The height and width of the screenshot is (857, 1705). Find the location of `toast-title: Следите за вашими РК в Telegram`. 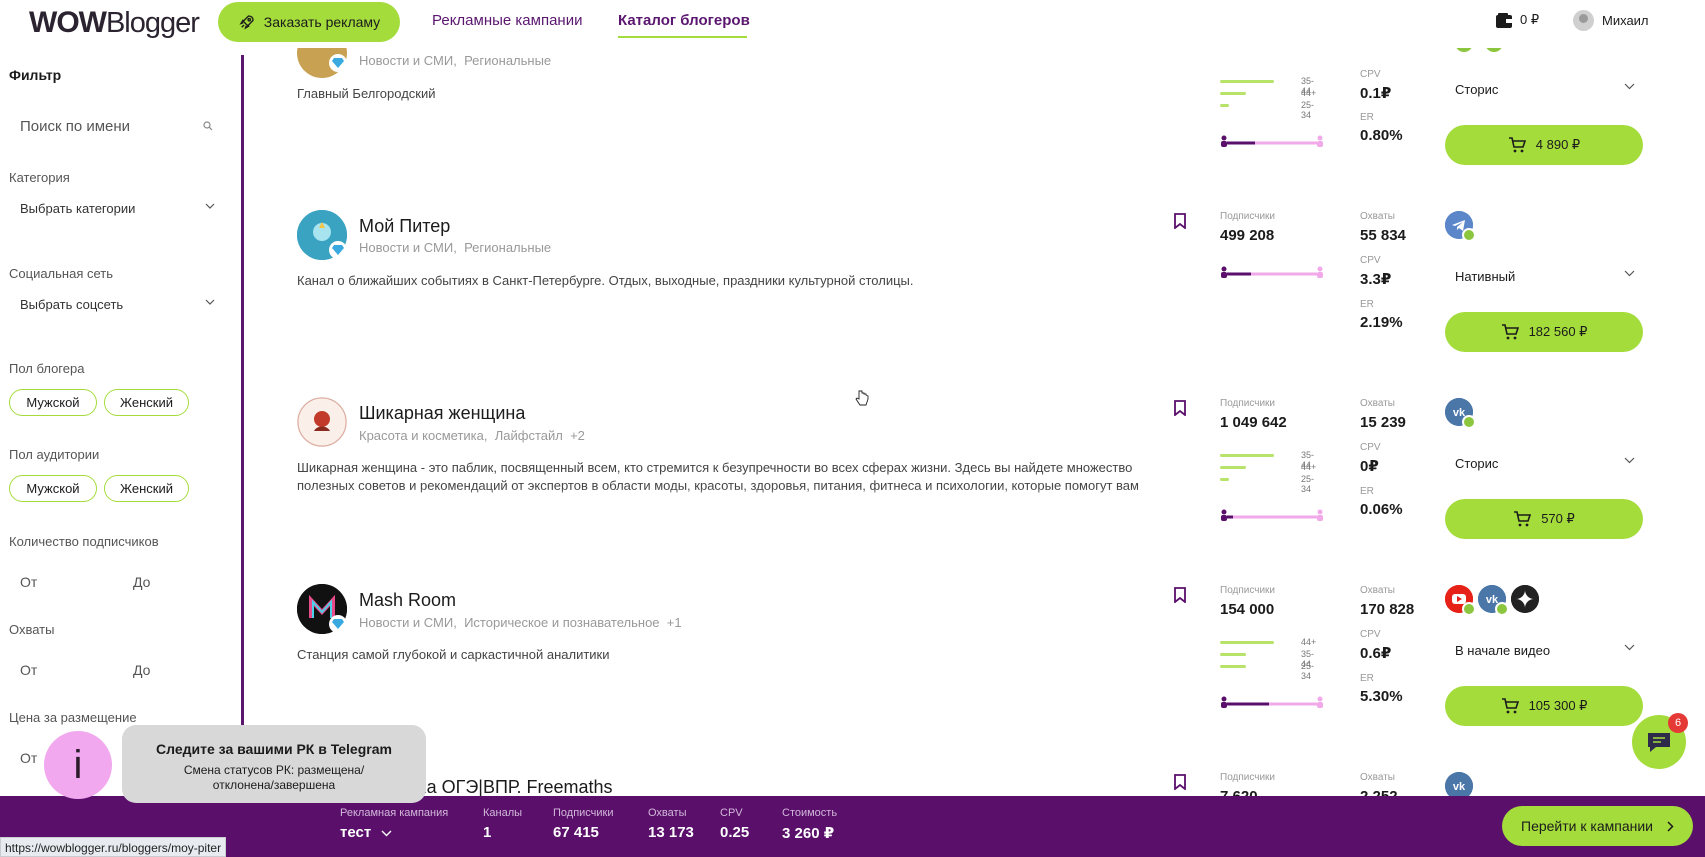

toast-title: Следите за вашими РК в Telegram is located at coordinates (274, 749).